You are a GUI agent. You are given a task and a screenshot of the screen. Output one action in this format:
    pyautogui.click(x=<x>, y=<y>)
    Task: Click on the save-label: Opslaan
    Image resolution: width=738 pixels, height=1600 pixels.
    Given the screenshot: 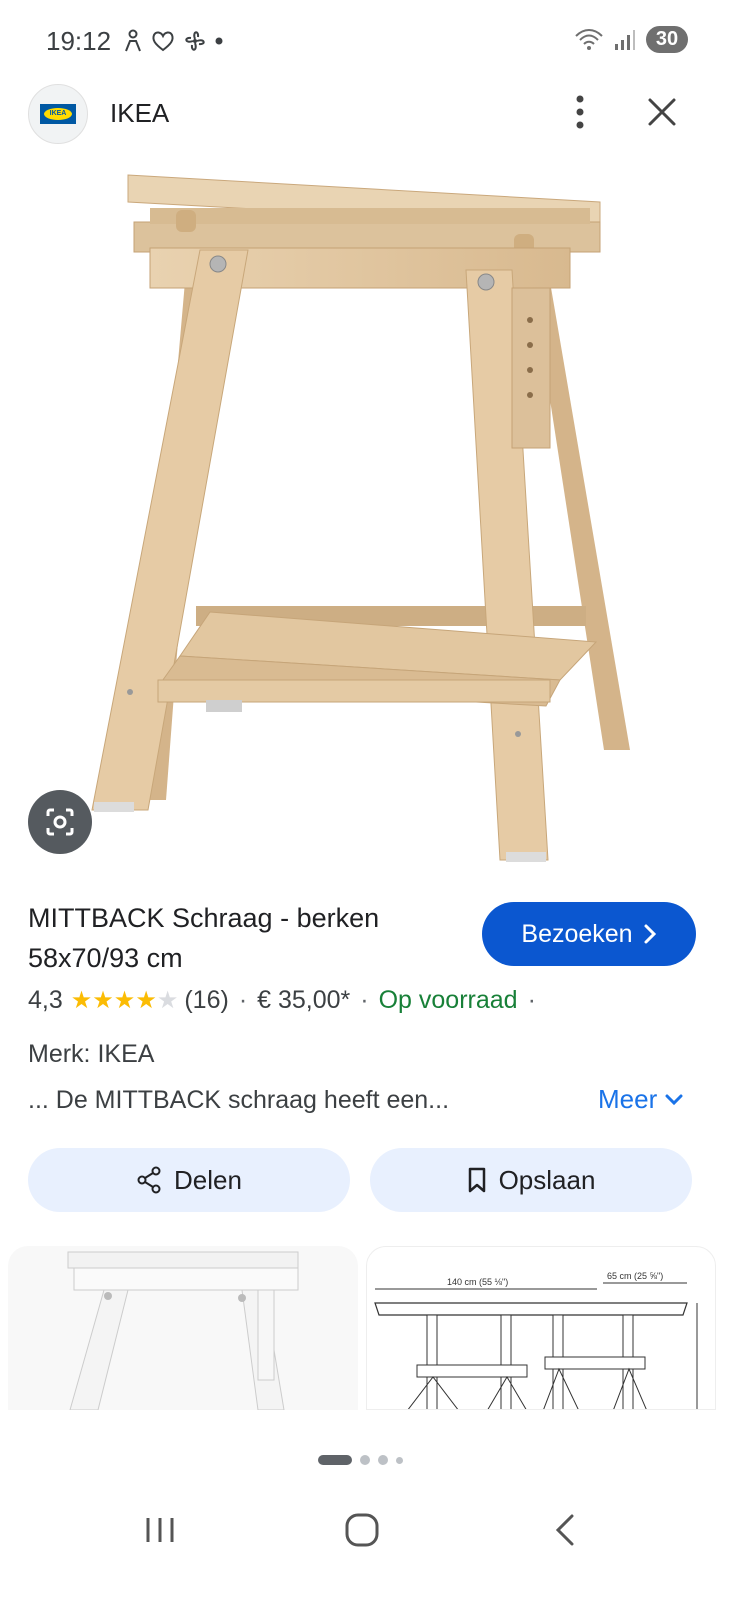 What is the action you would take?
    pyautogui.click(x=547, y=1179)
    